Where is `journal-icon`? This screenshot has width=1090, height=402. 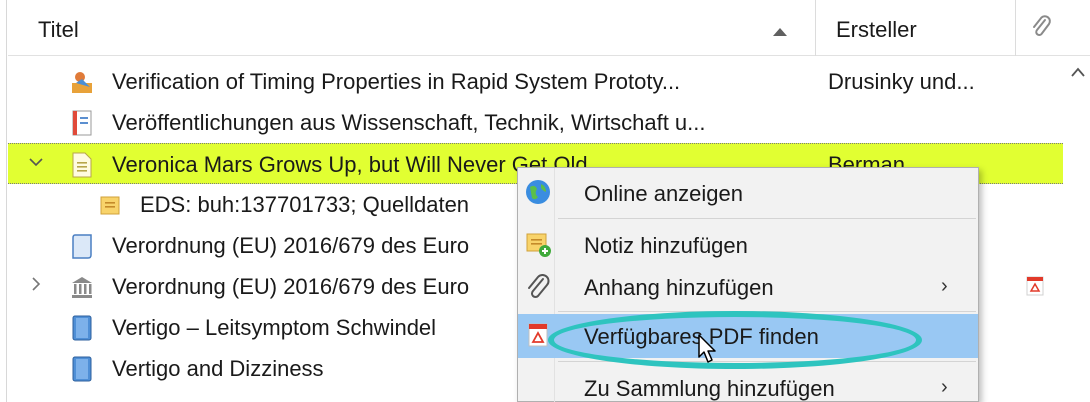 journal-icon is located at coordinates (82, 123).